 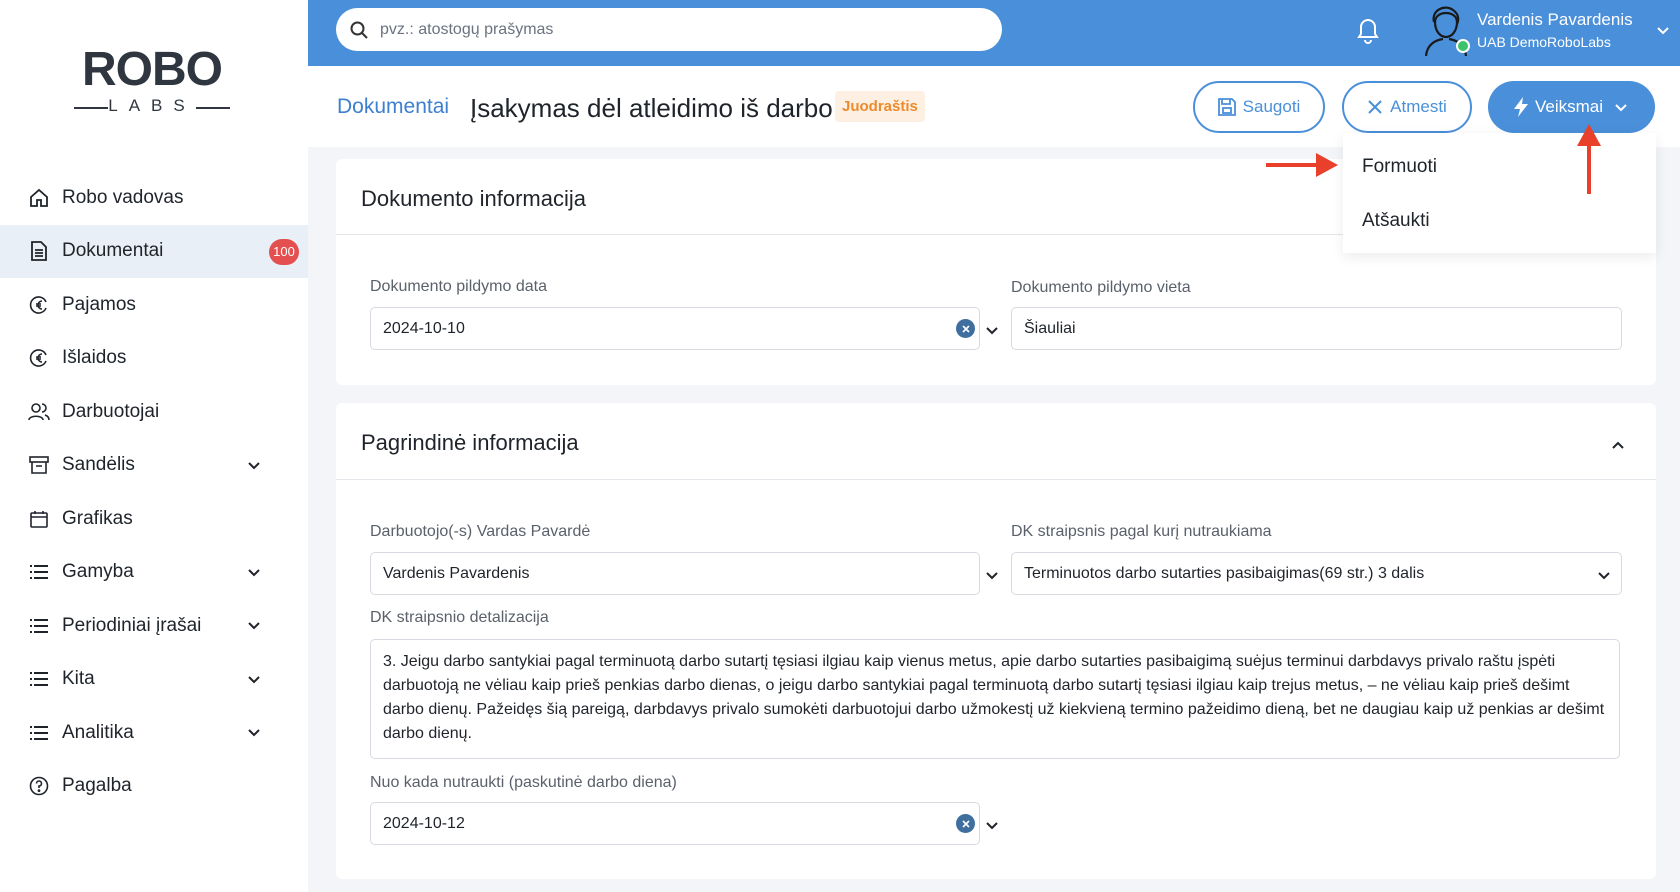 I want to click on sidebar-item-islaidos: Išlaidos, so click(x=154, y=359).